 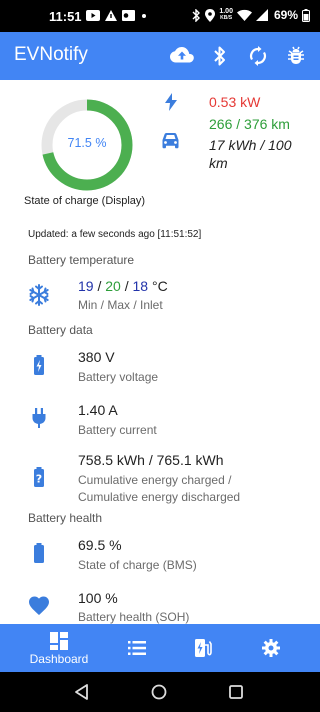 What do you see at coordinates (65, 16) in the screenshot?
I see `status-time: 11:51` at bounding box center [65, 16].